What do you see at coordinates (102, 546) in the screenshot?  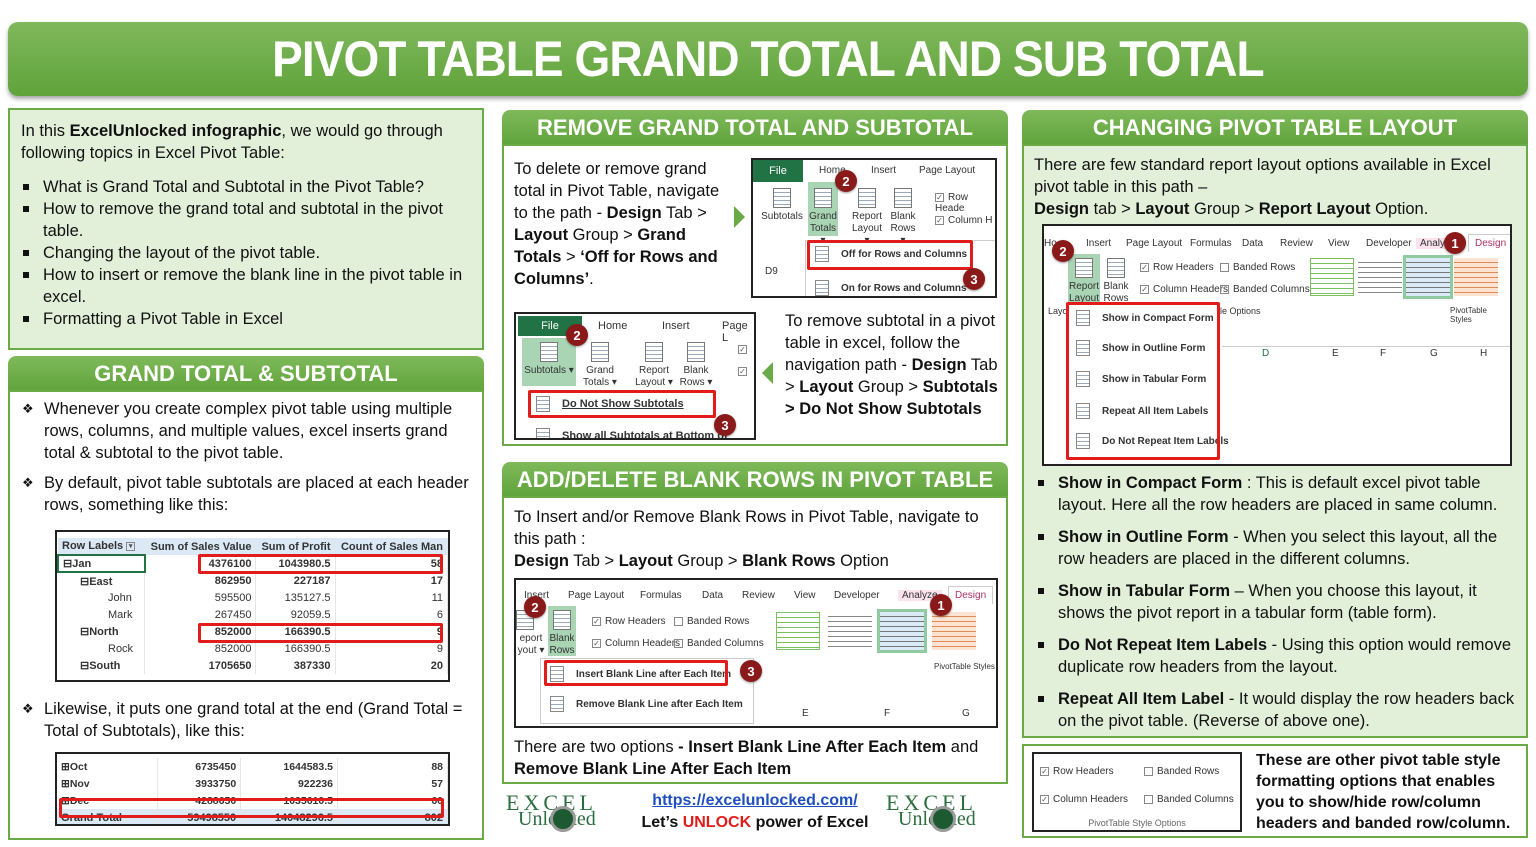 I see `column-header: Row Labels ▾` at bounding box center [102, 546].